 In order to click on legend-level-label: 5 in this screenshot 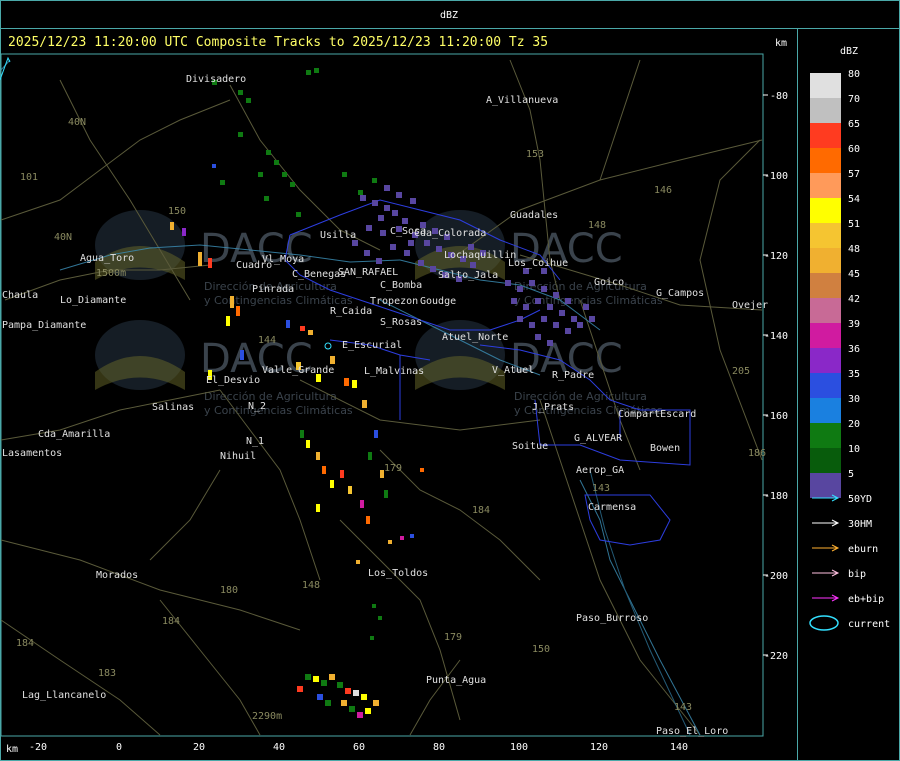, I will do `click(851, 474)`.